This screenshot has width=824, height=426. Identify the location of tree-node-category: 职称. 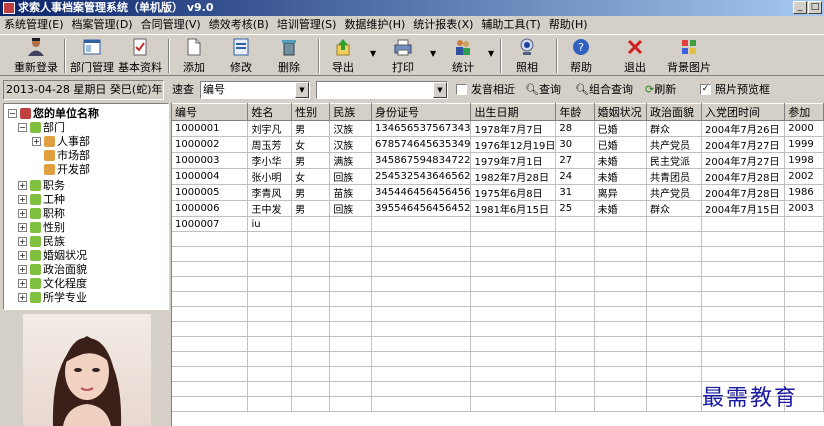
(47, 213).